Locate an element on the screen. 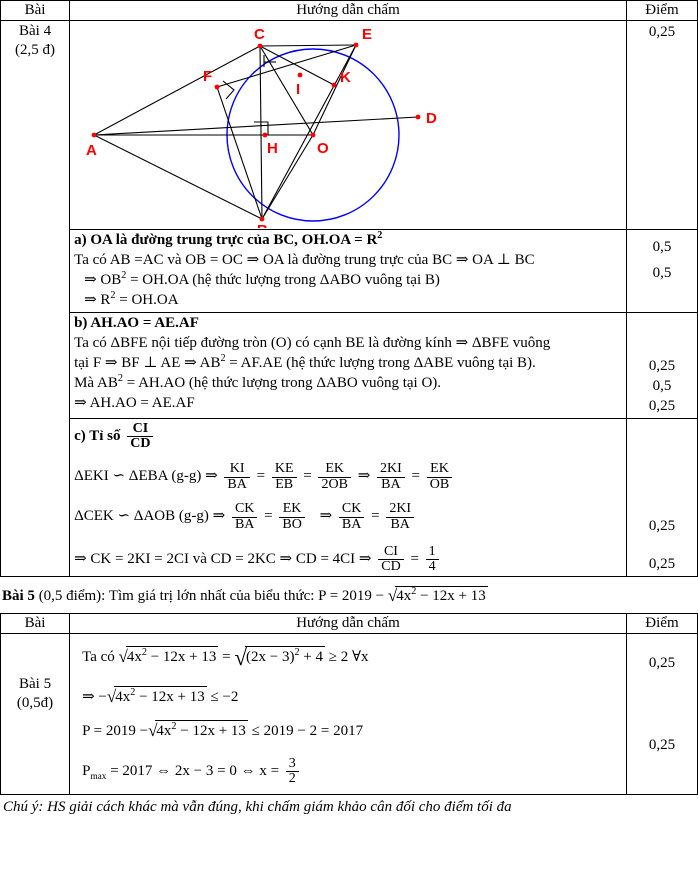 This screenshot has width=698, height=869. point-K is located at coordinates (334, 85).